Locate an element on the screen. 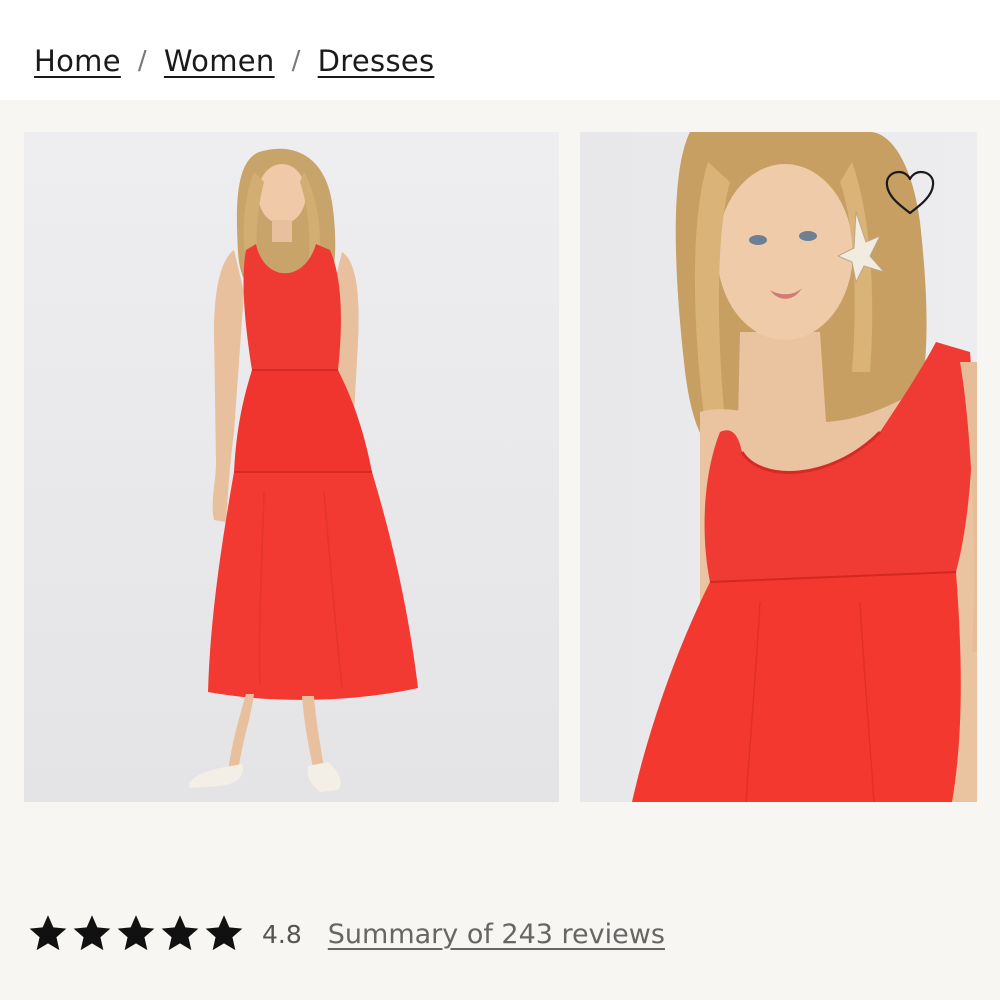  breadcrumb: Home / Women / Dresses is located at coordinates (234, 61).